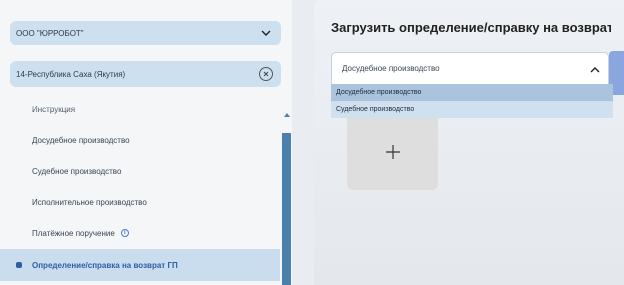  I want to click on plus-icon, so click(392, 154).